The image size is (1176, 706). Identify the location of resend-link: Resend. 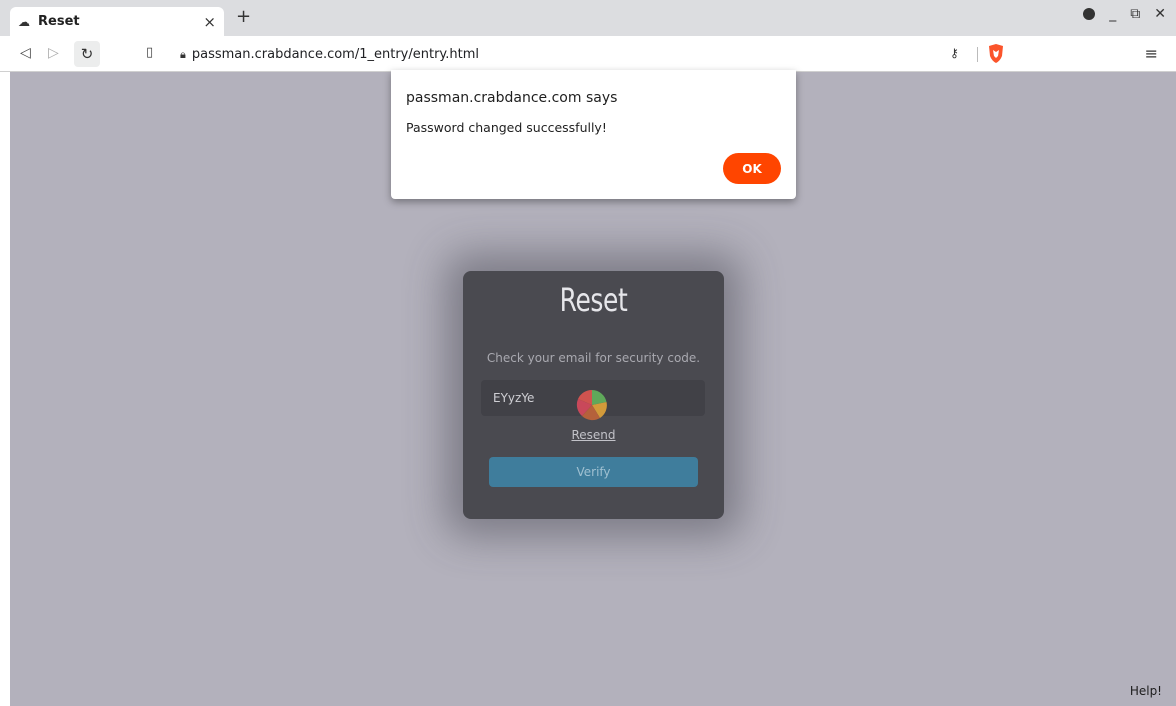
(593, 435).